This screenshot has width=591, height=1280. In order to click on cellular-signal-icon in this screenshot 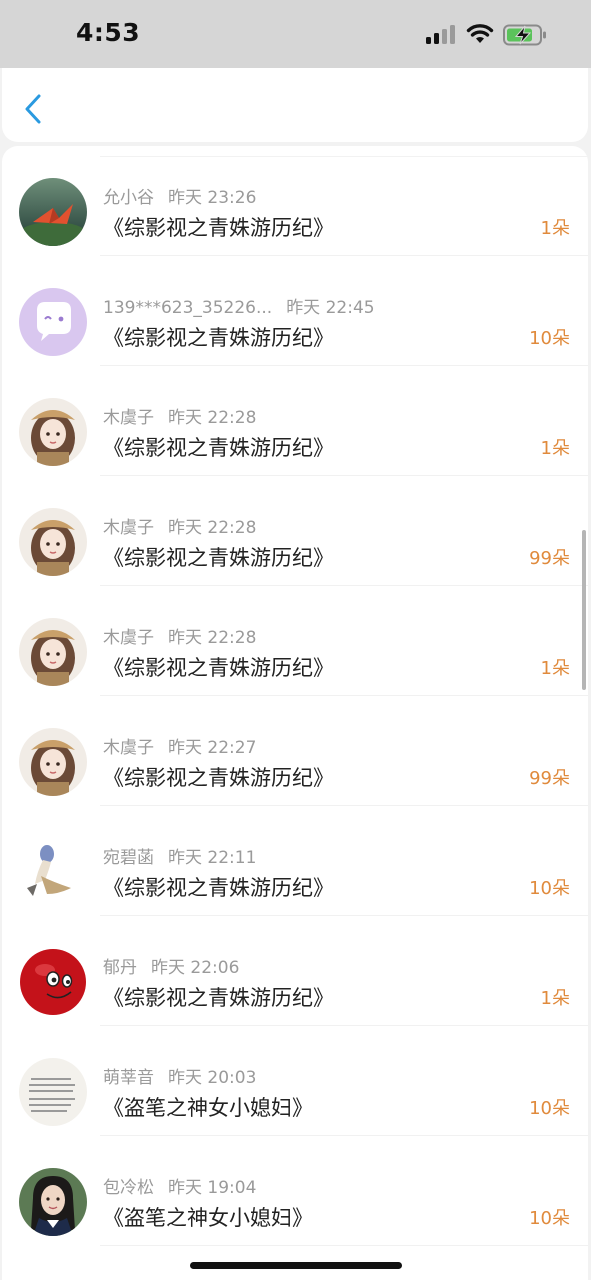, I will do `click(440, 34)`.